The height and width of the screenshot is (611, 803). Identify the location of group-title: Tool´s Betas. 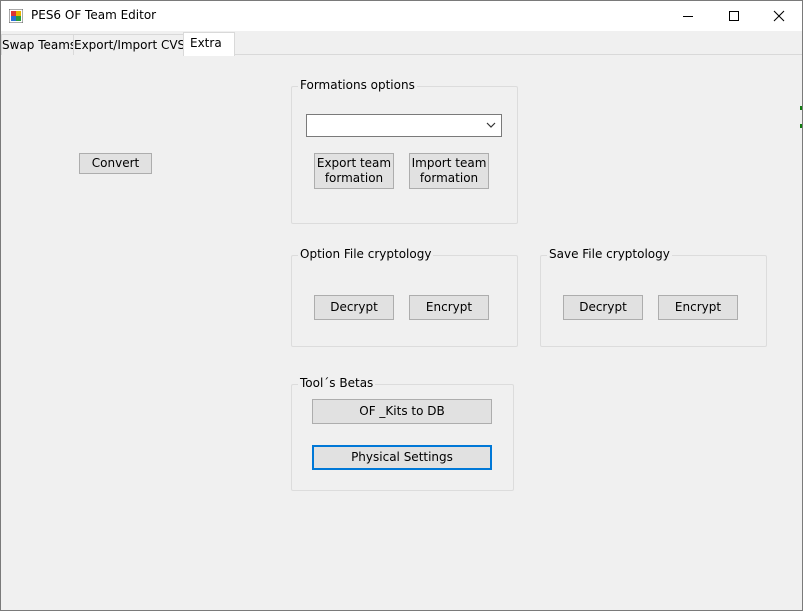
(337, 383).